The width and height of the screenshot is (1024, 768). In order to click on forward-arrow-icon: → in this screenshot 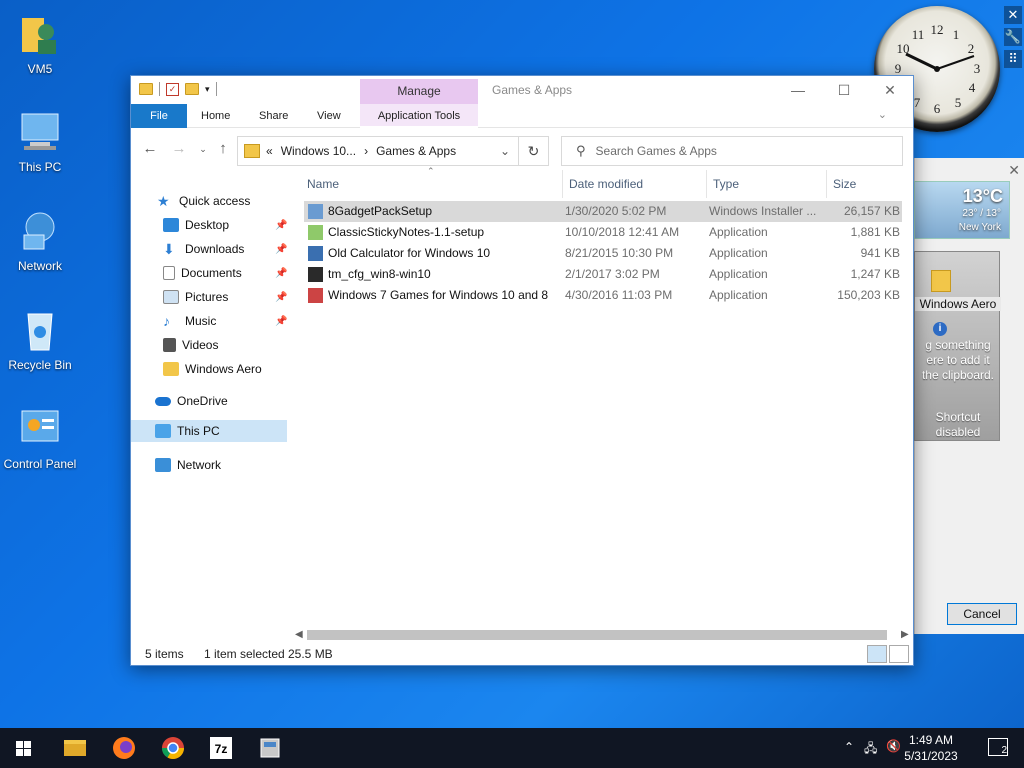, I will do `click(179, 148)`.